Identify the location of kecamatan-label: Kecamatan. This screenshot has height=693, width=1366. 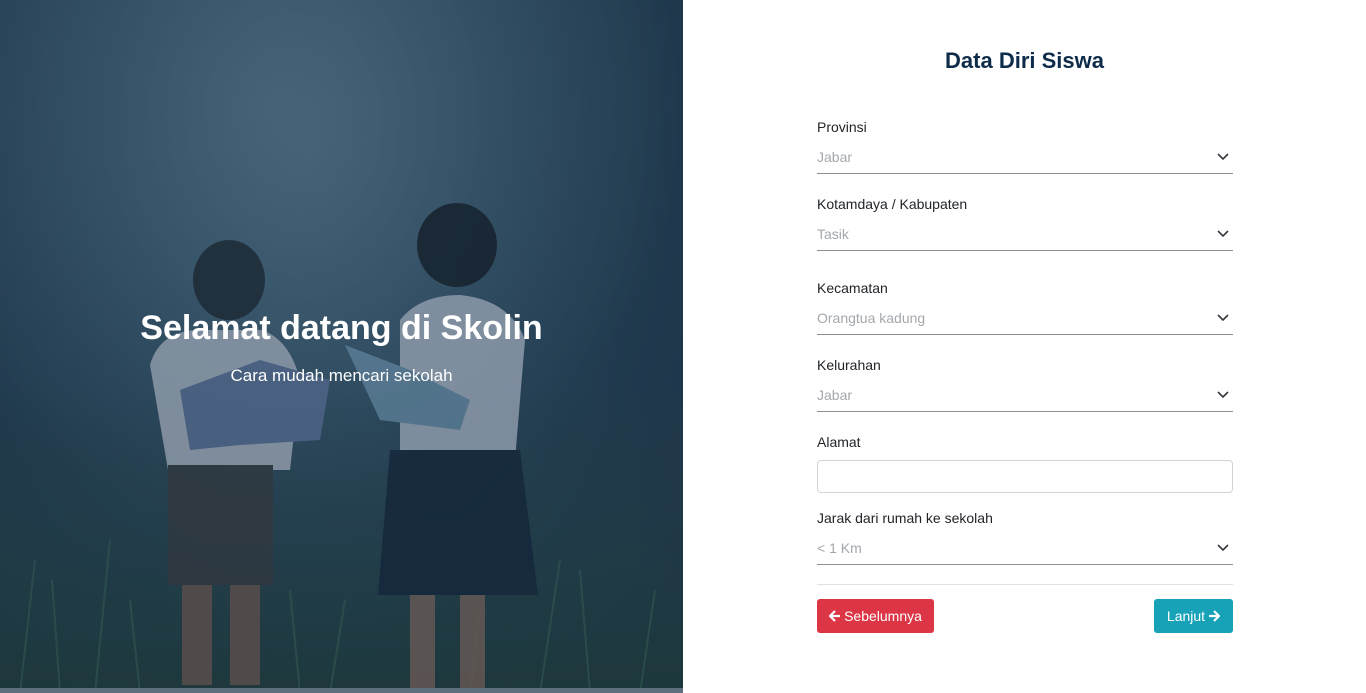
(852, 288).